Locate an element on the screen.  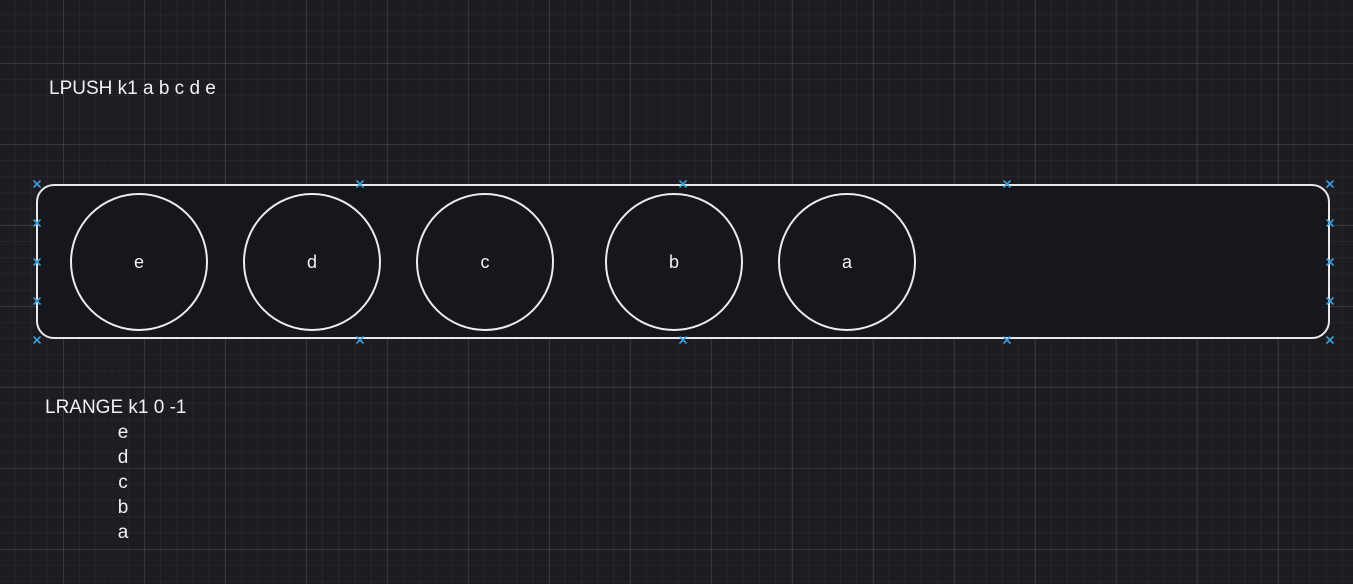
result-item: b is located at coordinates (123, 507).